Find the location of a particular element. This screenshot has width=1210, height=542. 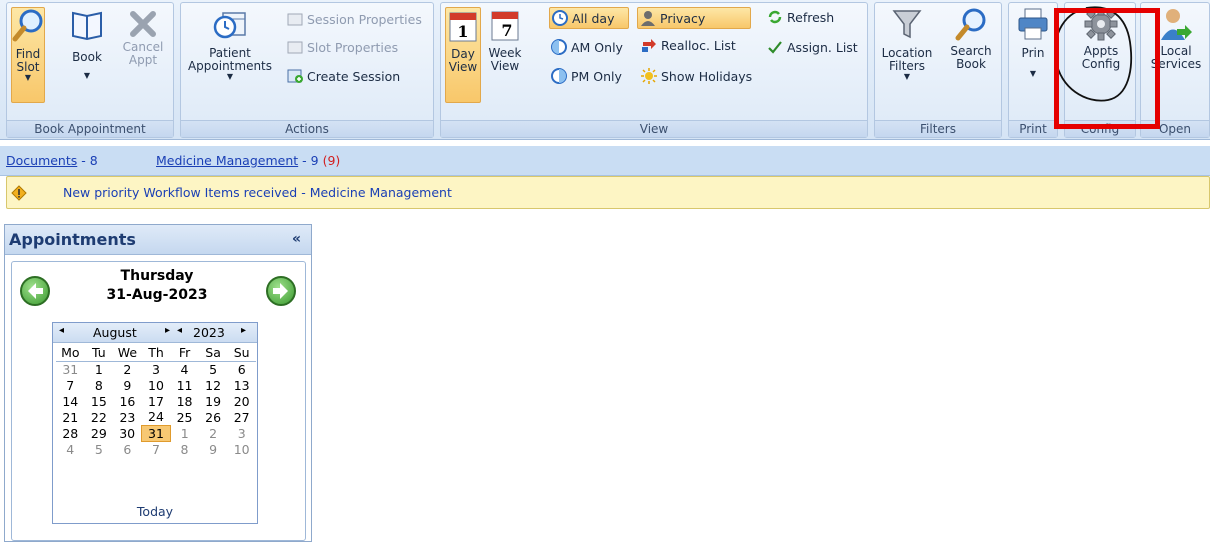

week-view-button: 7 Week View is located at coordinates (505, 40).